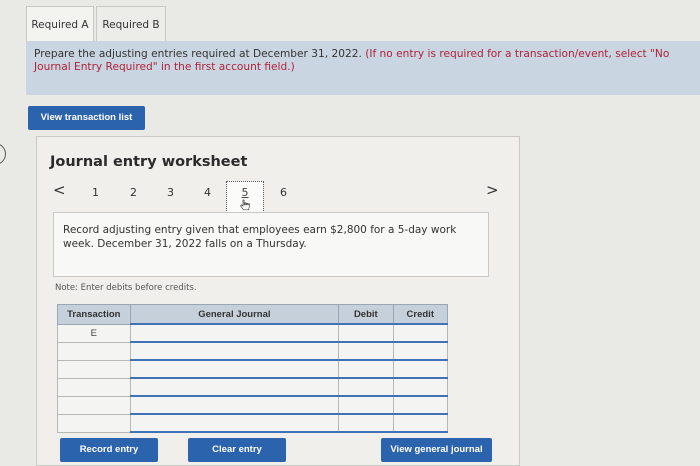 This screenshot has width=700, height=466. Describe the element at coordinates (131, 24) in the screenshot. I see `tab-required-b: Required B` at that location.